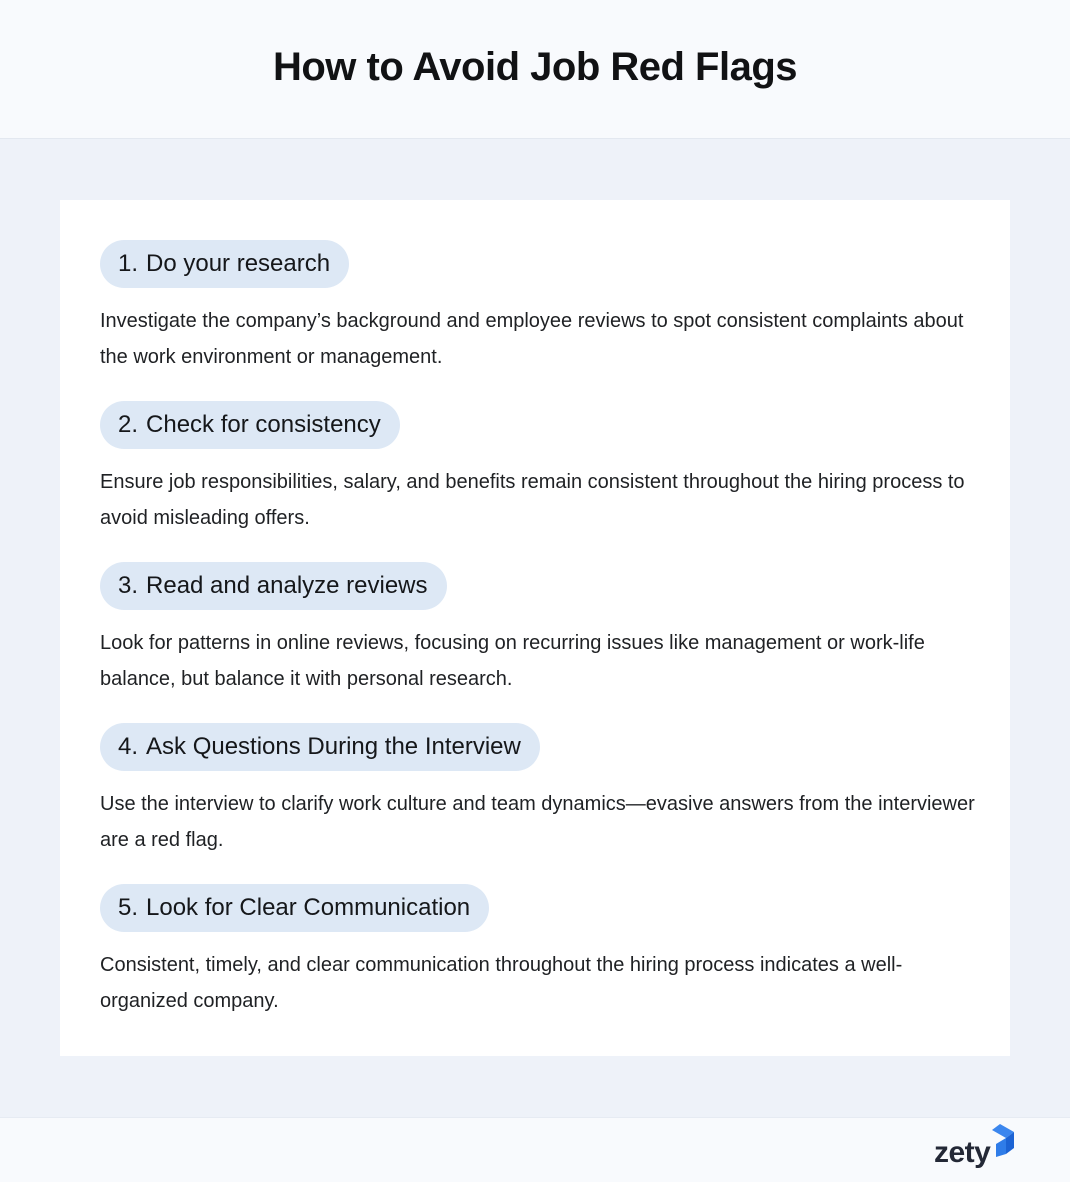 Image resolution: width=1070 pixels, height=1182 pixels. Describe the element at coordinates (535, 66) in the screenshot. I see `page-title: How to Avoid Job Red Flags` at that location.